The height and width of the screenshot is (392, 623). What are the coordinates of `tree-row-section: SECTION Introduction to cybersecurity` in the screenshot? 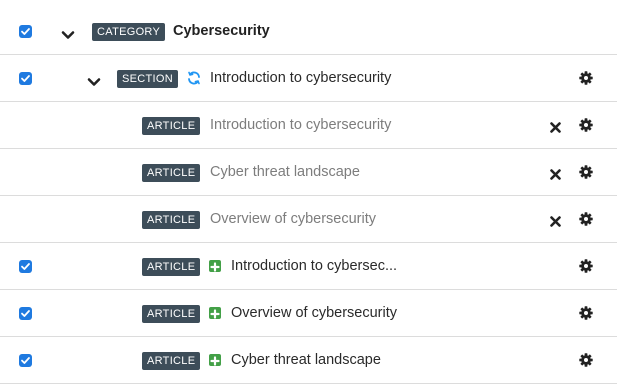 It's located at (308, 78).